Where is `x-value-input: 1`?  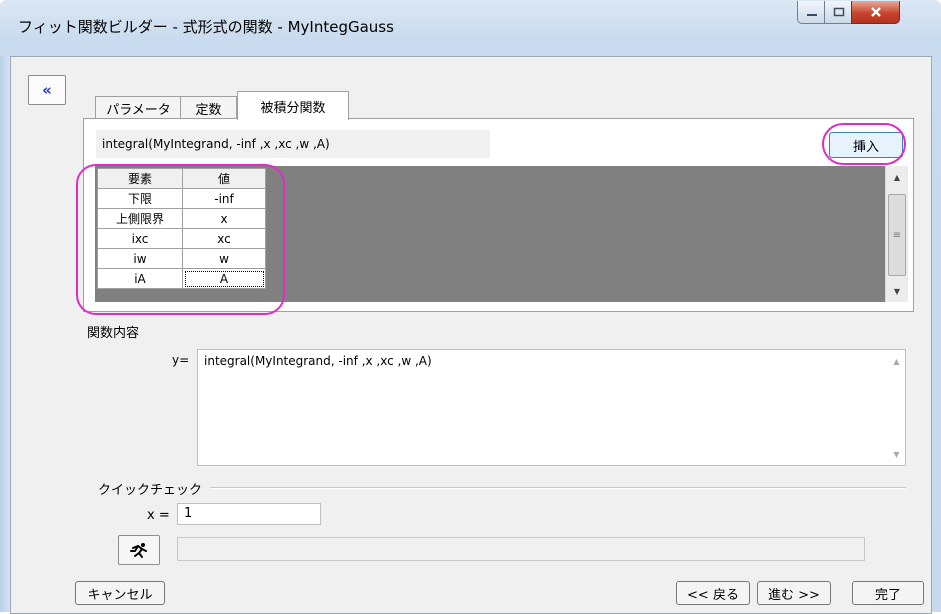
x-value-input: 1 is located at coordinates (249, 514).